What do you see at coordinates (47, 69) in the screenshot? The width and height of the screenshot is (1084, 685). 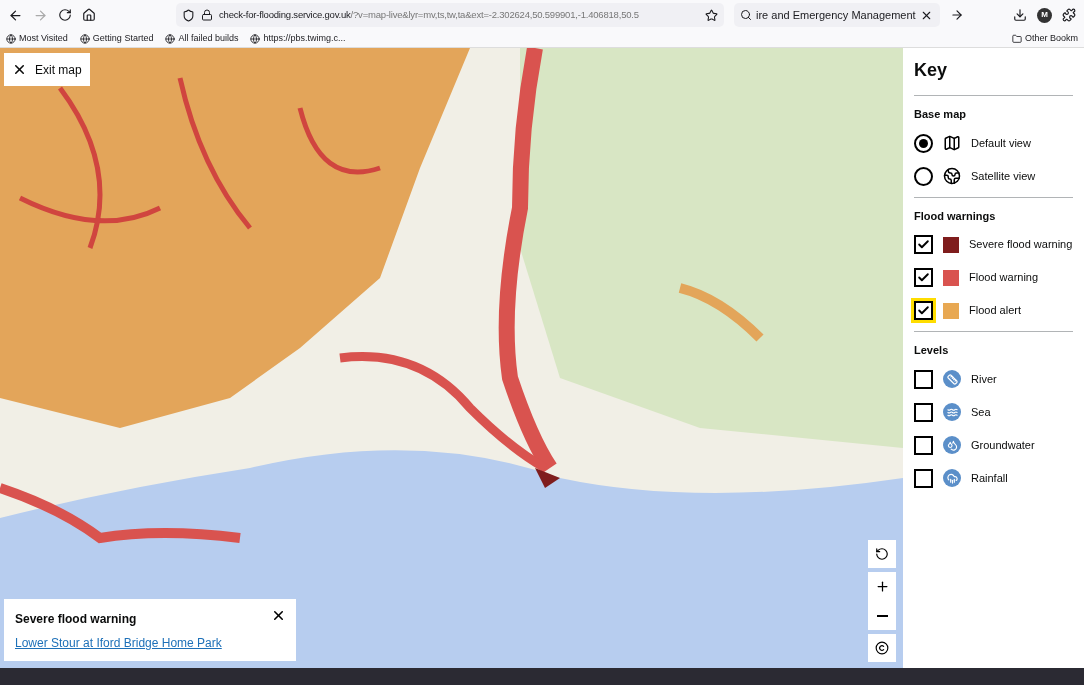 I see `exit-map-button: Exit map` at bounding box center [47, 69].